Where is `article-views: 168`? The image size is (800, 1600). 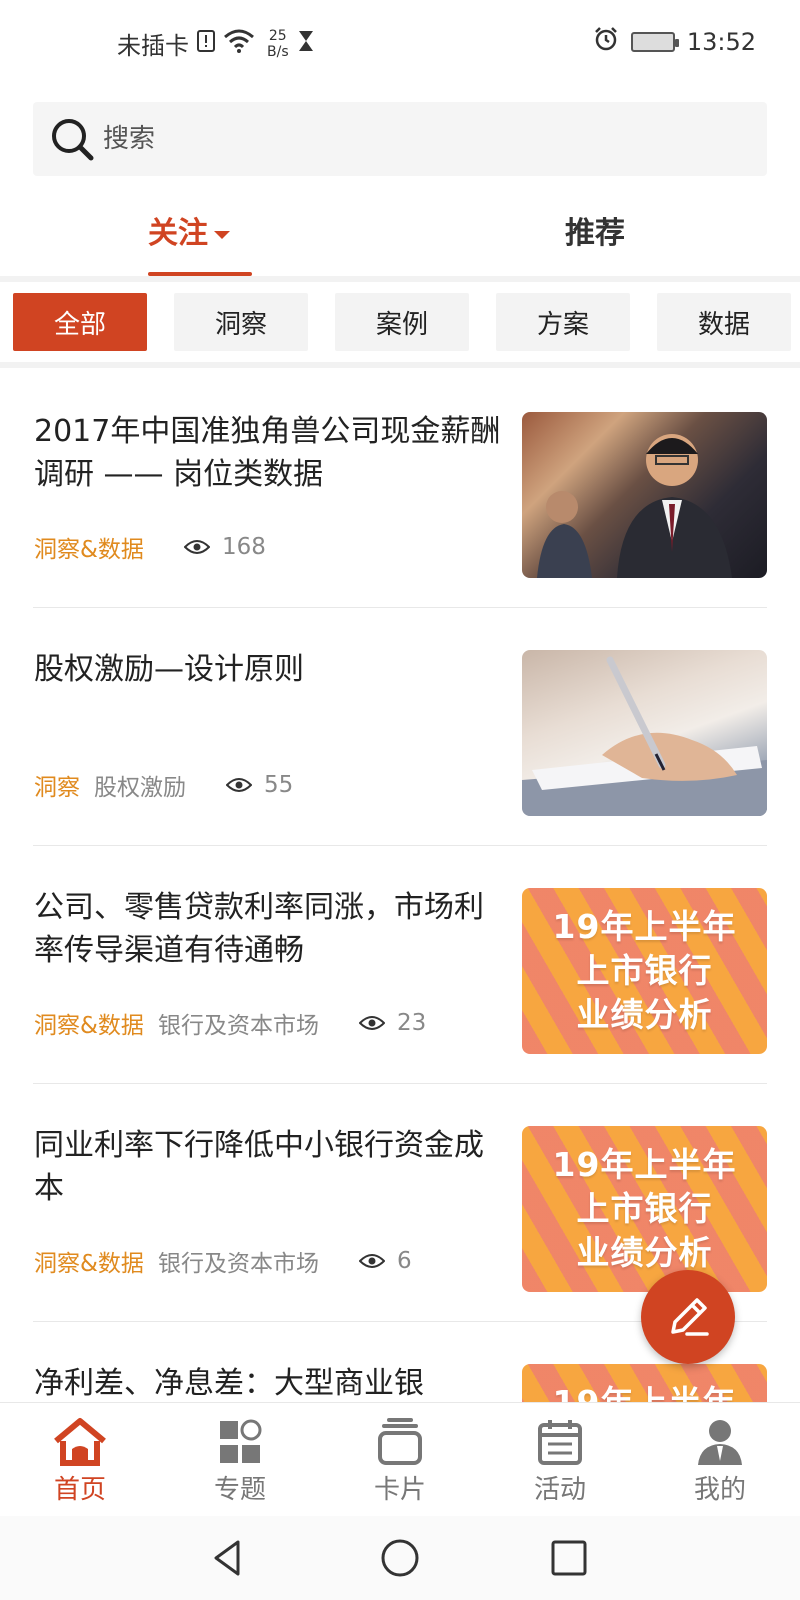 article-views: 168 is located at coordinates (224, 547).